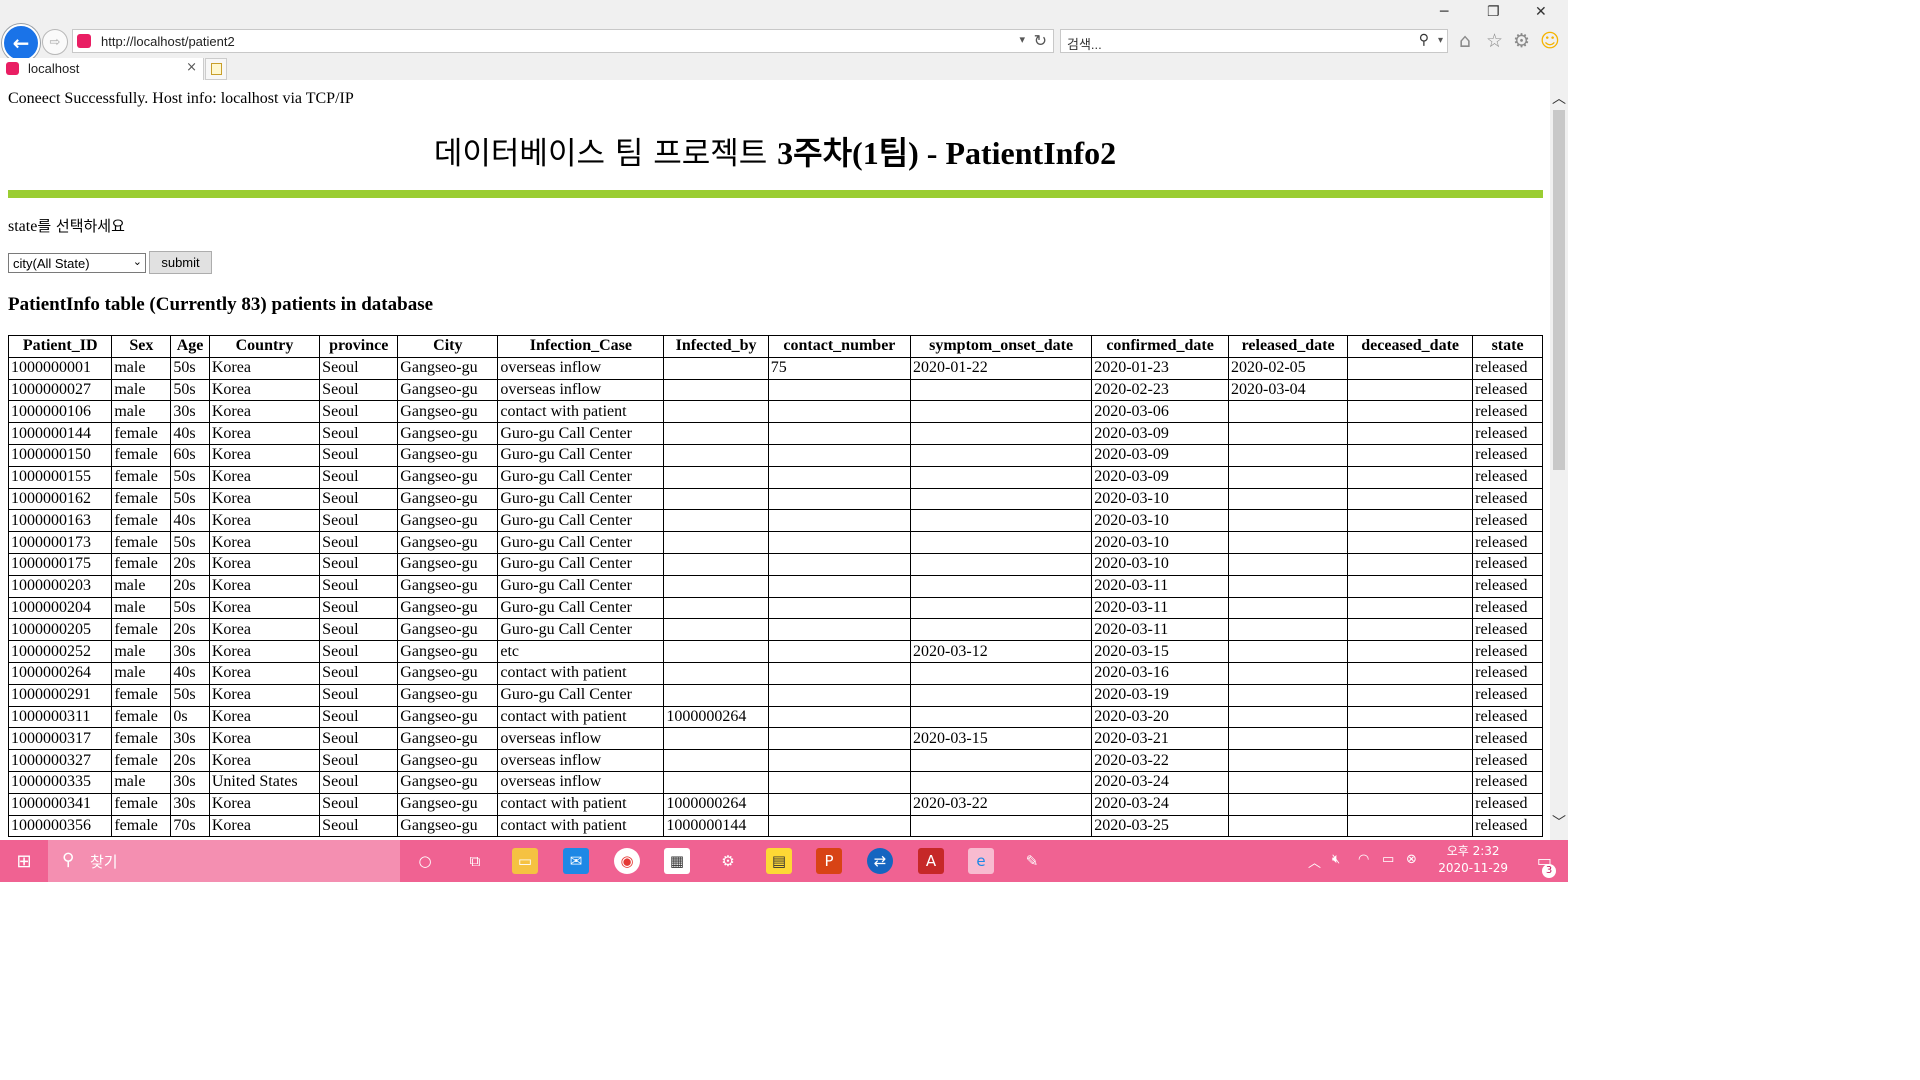  I want to click on table-cell: male, so click(141, 368).